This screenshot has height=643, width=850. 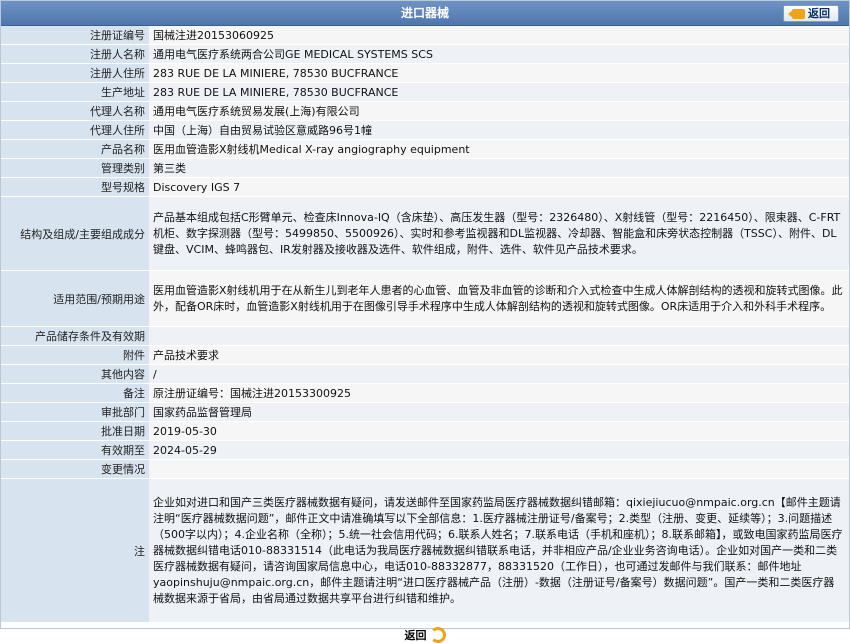 I want to click on table-row: 代理人名称 通用电气医疗系统贸易发展(上海)有限公司, so click(x=425, y=111).